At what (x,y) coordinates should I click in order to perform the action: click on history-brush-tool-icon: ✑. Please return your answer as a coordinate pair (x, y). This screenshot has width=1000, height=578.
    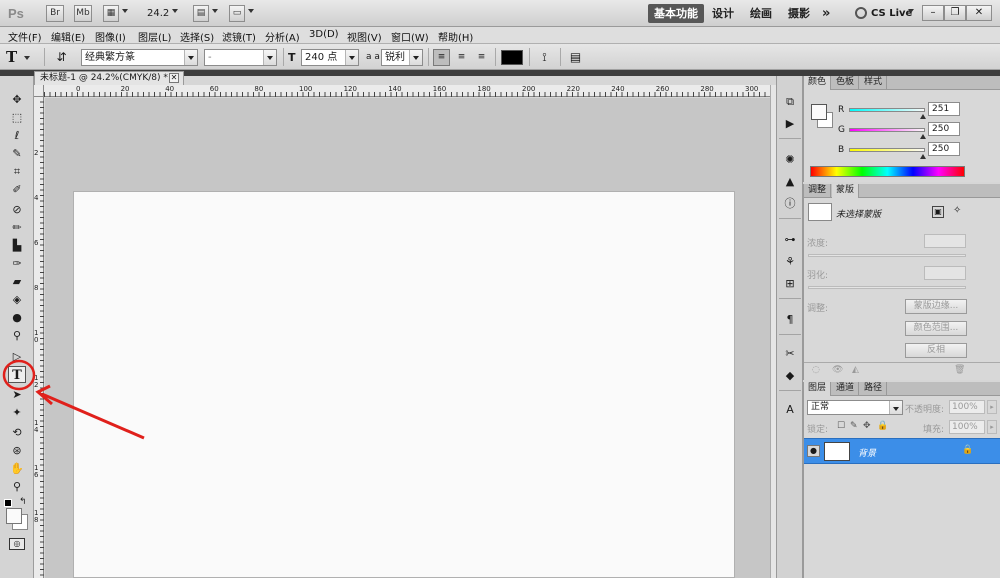
    Looking at the image, I should click on (17, 263).